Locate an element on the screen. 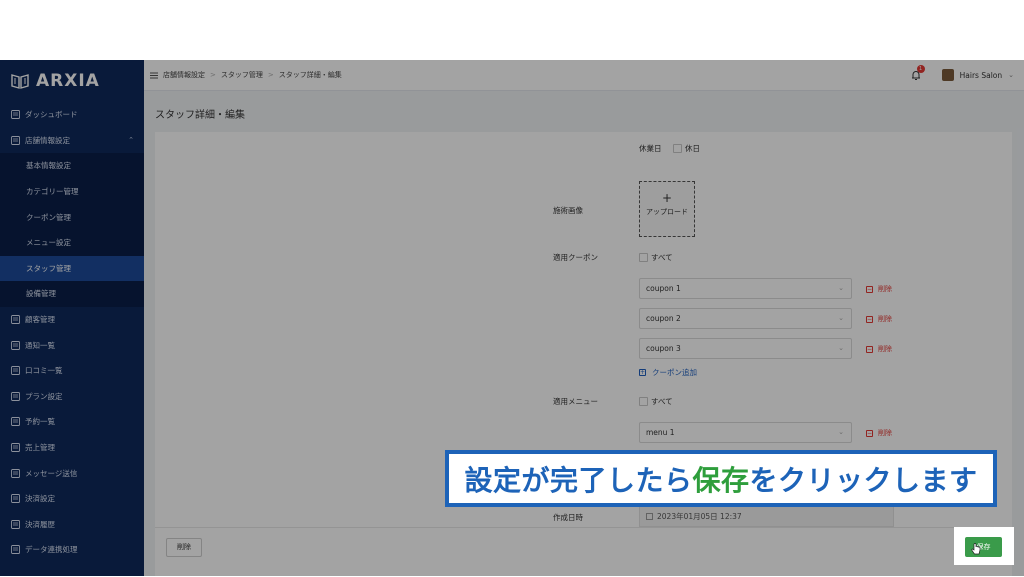  caption-text-after: をクリックします is located at coordinates (863, 480).